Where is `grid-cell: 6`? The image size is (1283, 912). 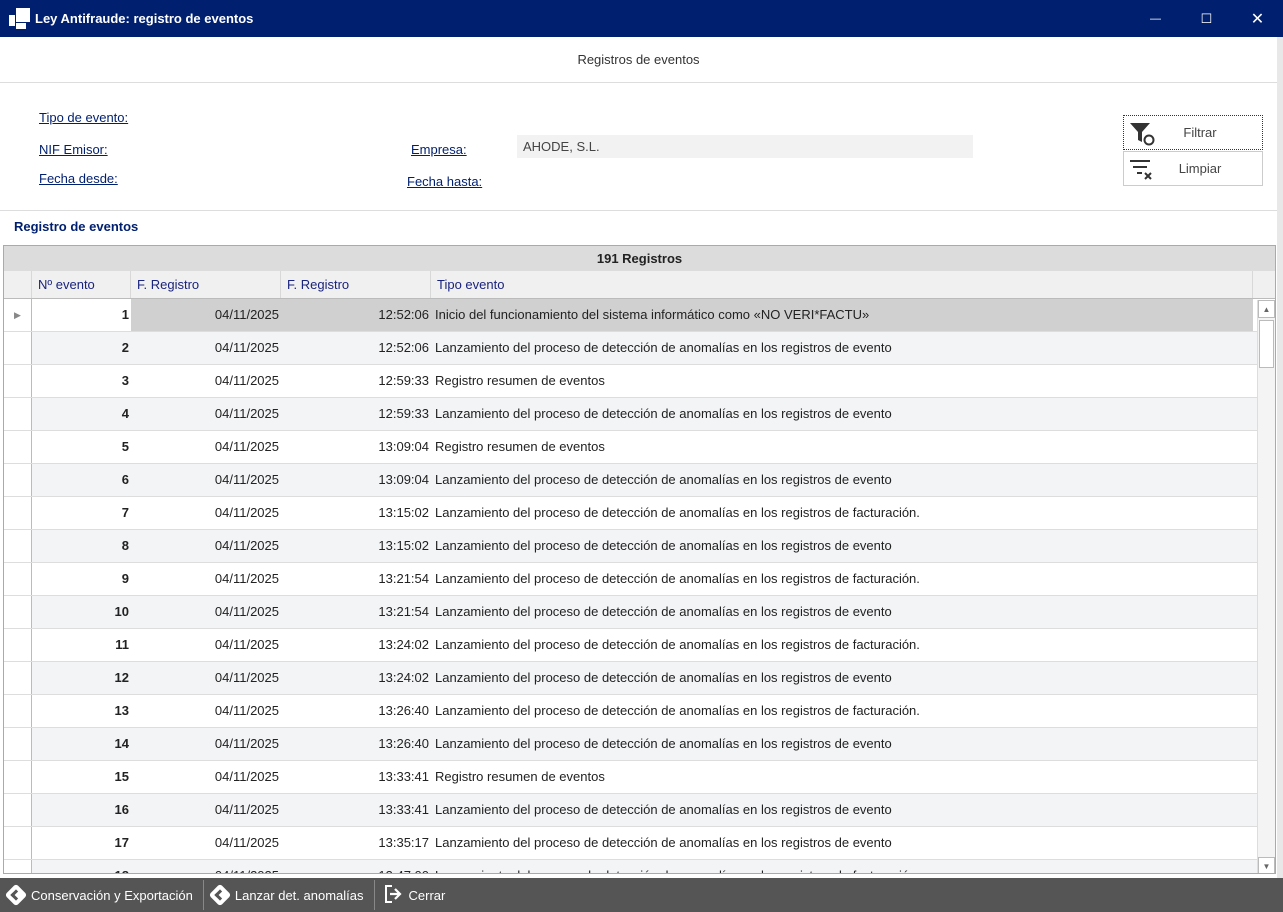 grid-cell: 6 is located at coordinates (81, 480).